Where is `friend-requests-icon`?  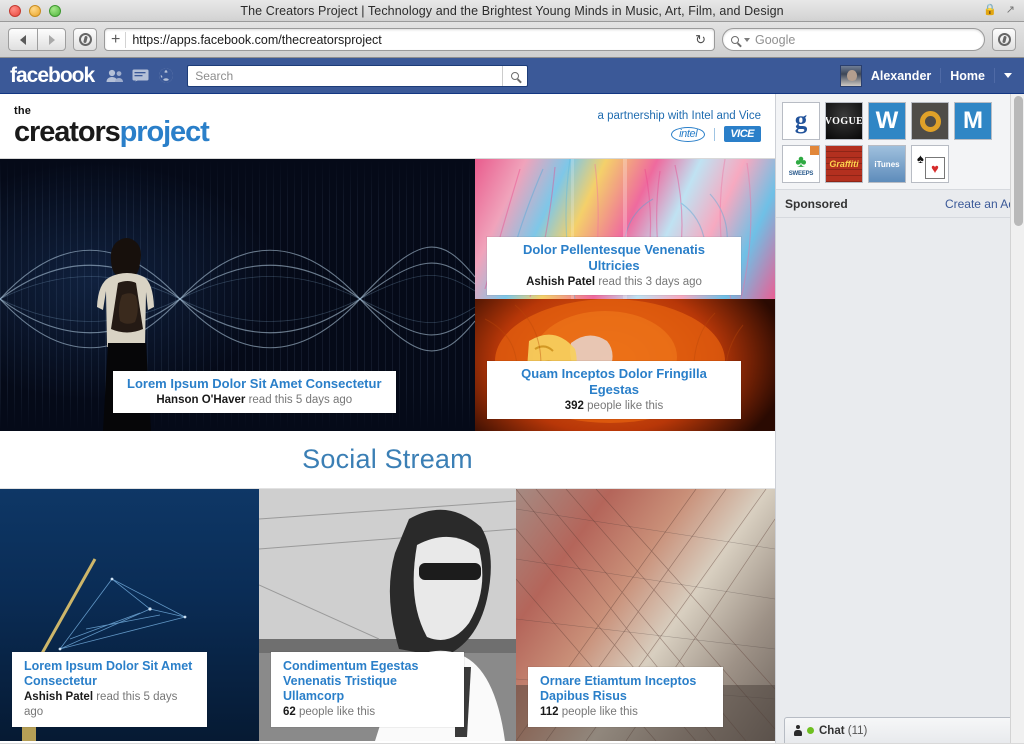
friend-requests-icon is located at coordinates (114, 76).